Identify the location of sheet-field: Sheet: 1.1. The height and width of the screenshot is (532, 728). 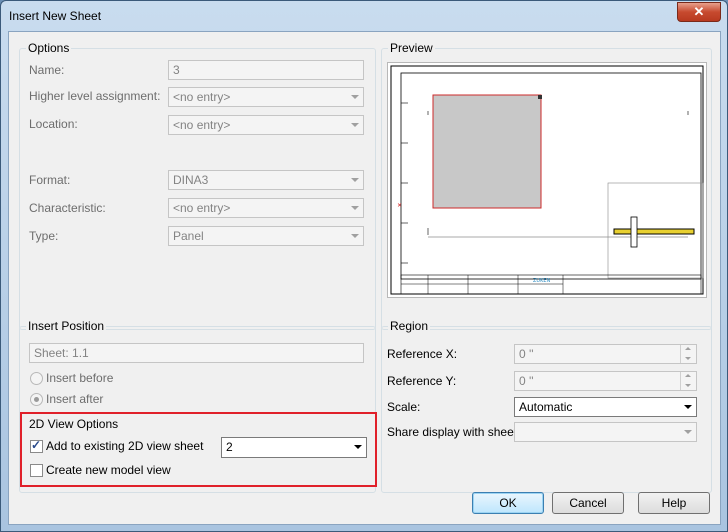
(196, 353).